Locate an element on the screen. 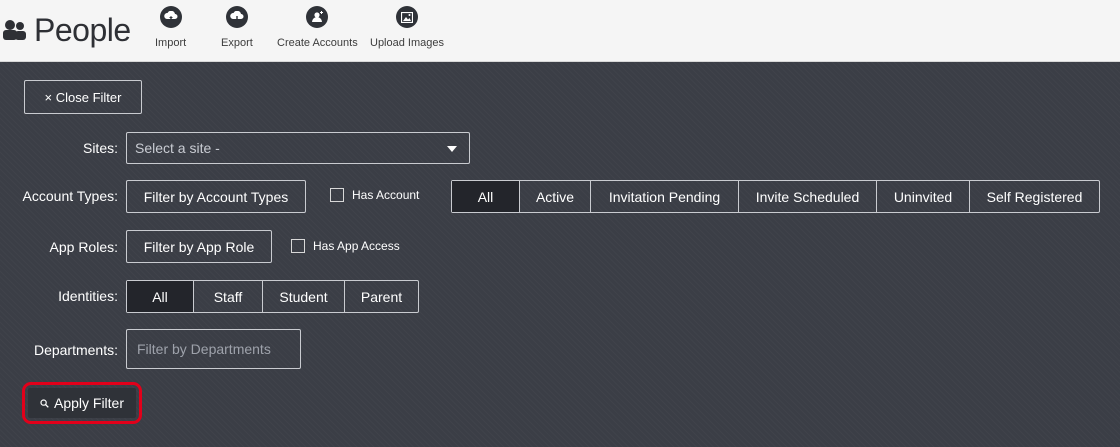  upload-images-label: Upload Images is located at coordinates (407, 43).